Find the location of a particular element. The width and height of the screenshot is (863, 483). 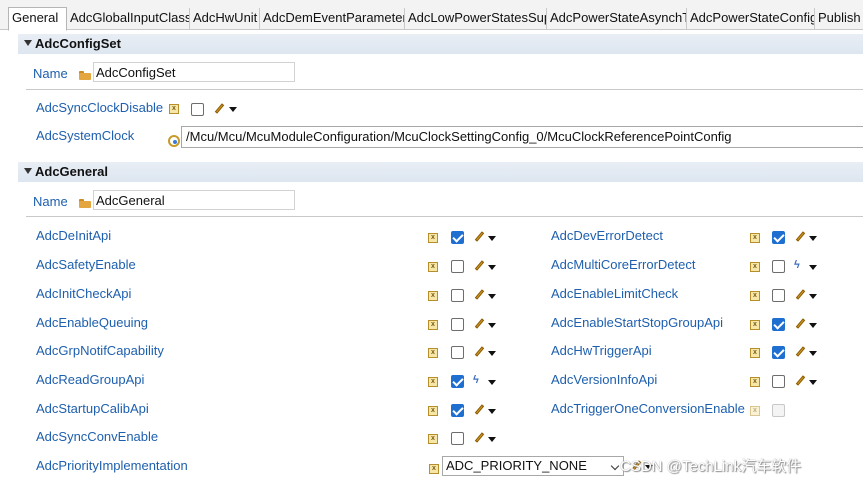

param-label: AdcSafetyEnable is located at coordinates (86, 264).